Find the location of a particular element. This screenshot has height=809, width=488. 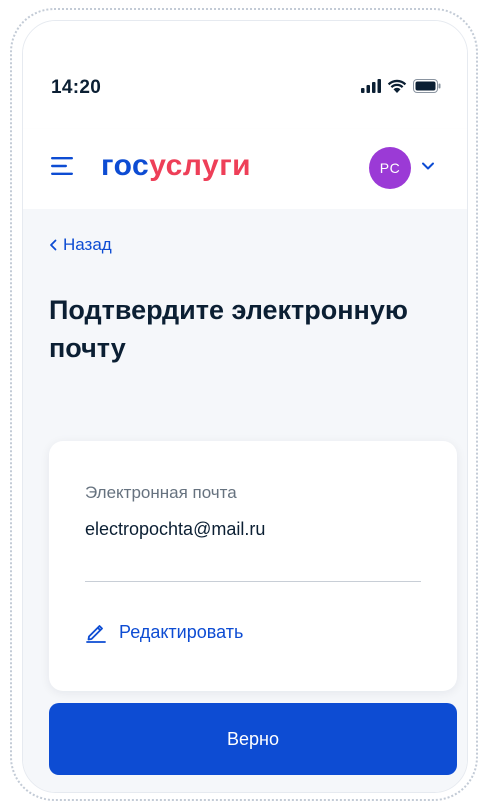

edit-email-link: Редактировать is located at coordinates (164, 632).